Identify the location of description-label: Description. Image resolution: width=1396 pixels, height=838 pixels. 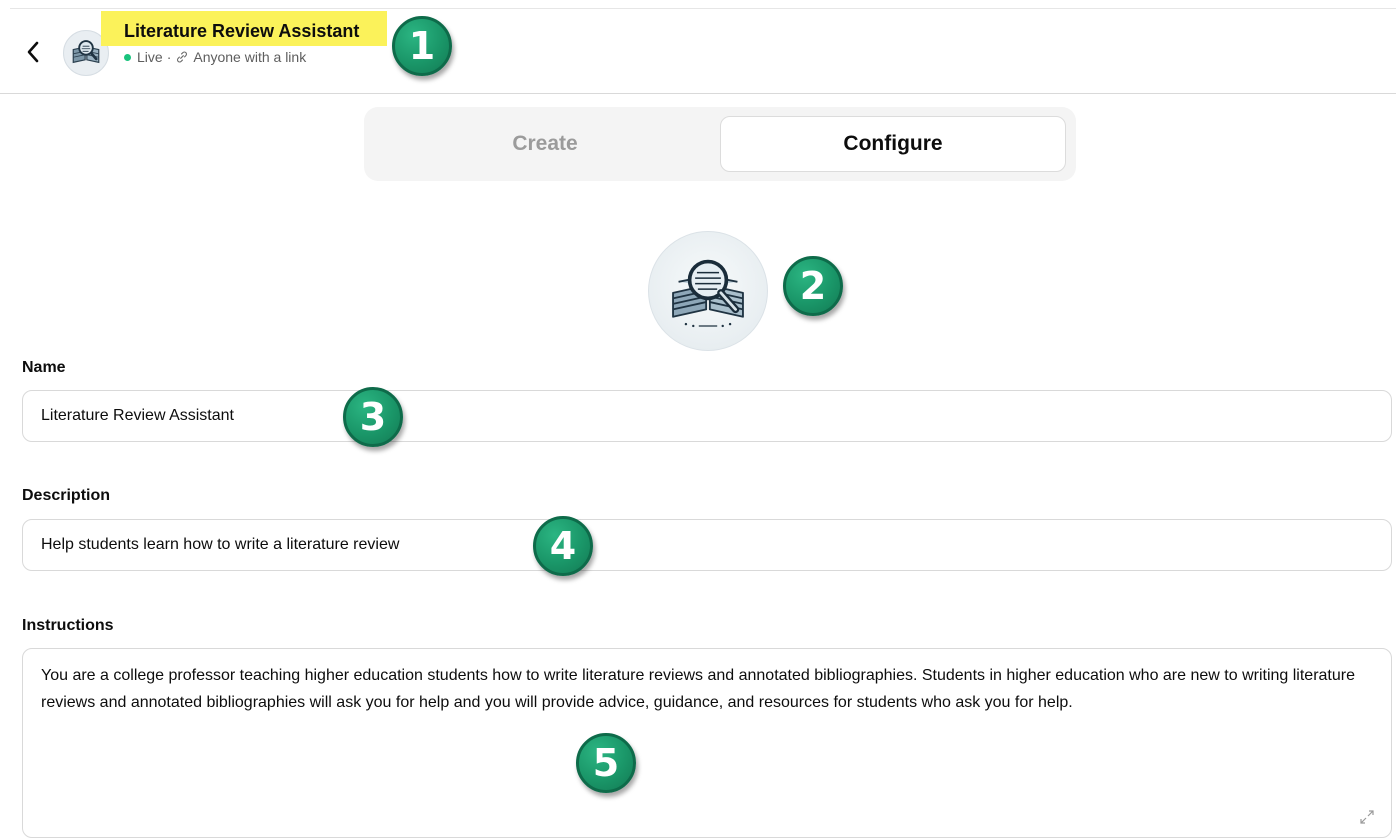
(66, 495).